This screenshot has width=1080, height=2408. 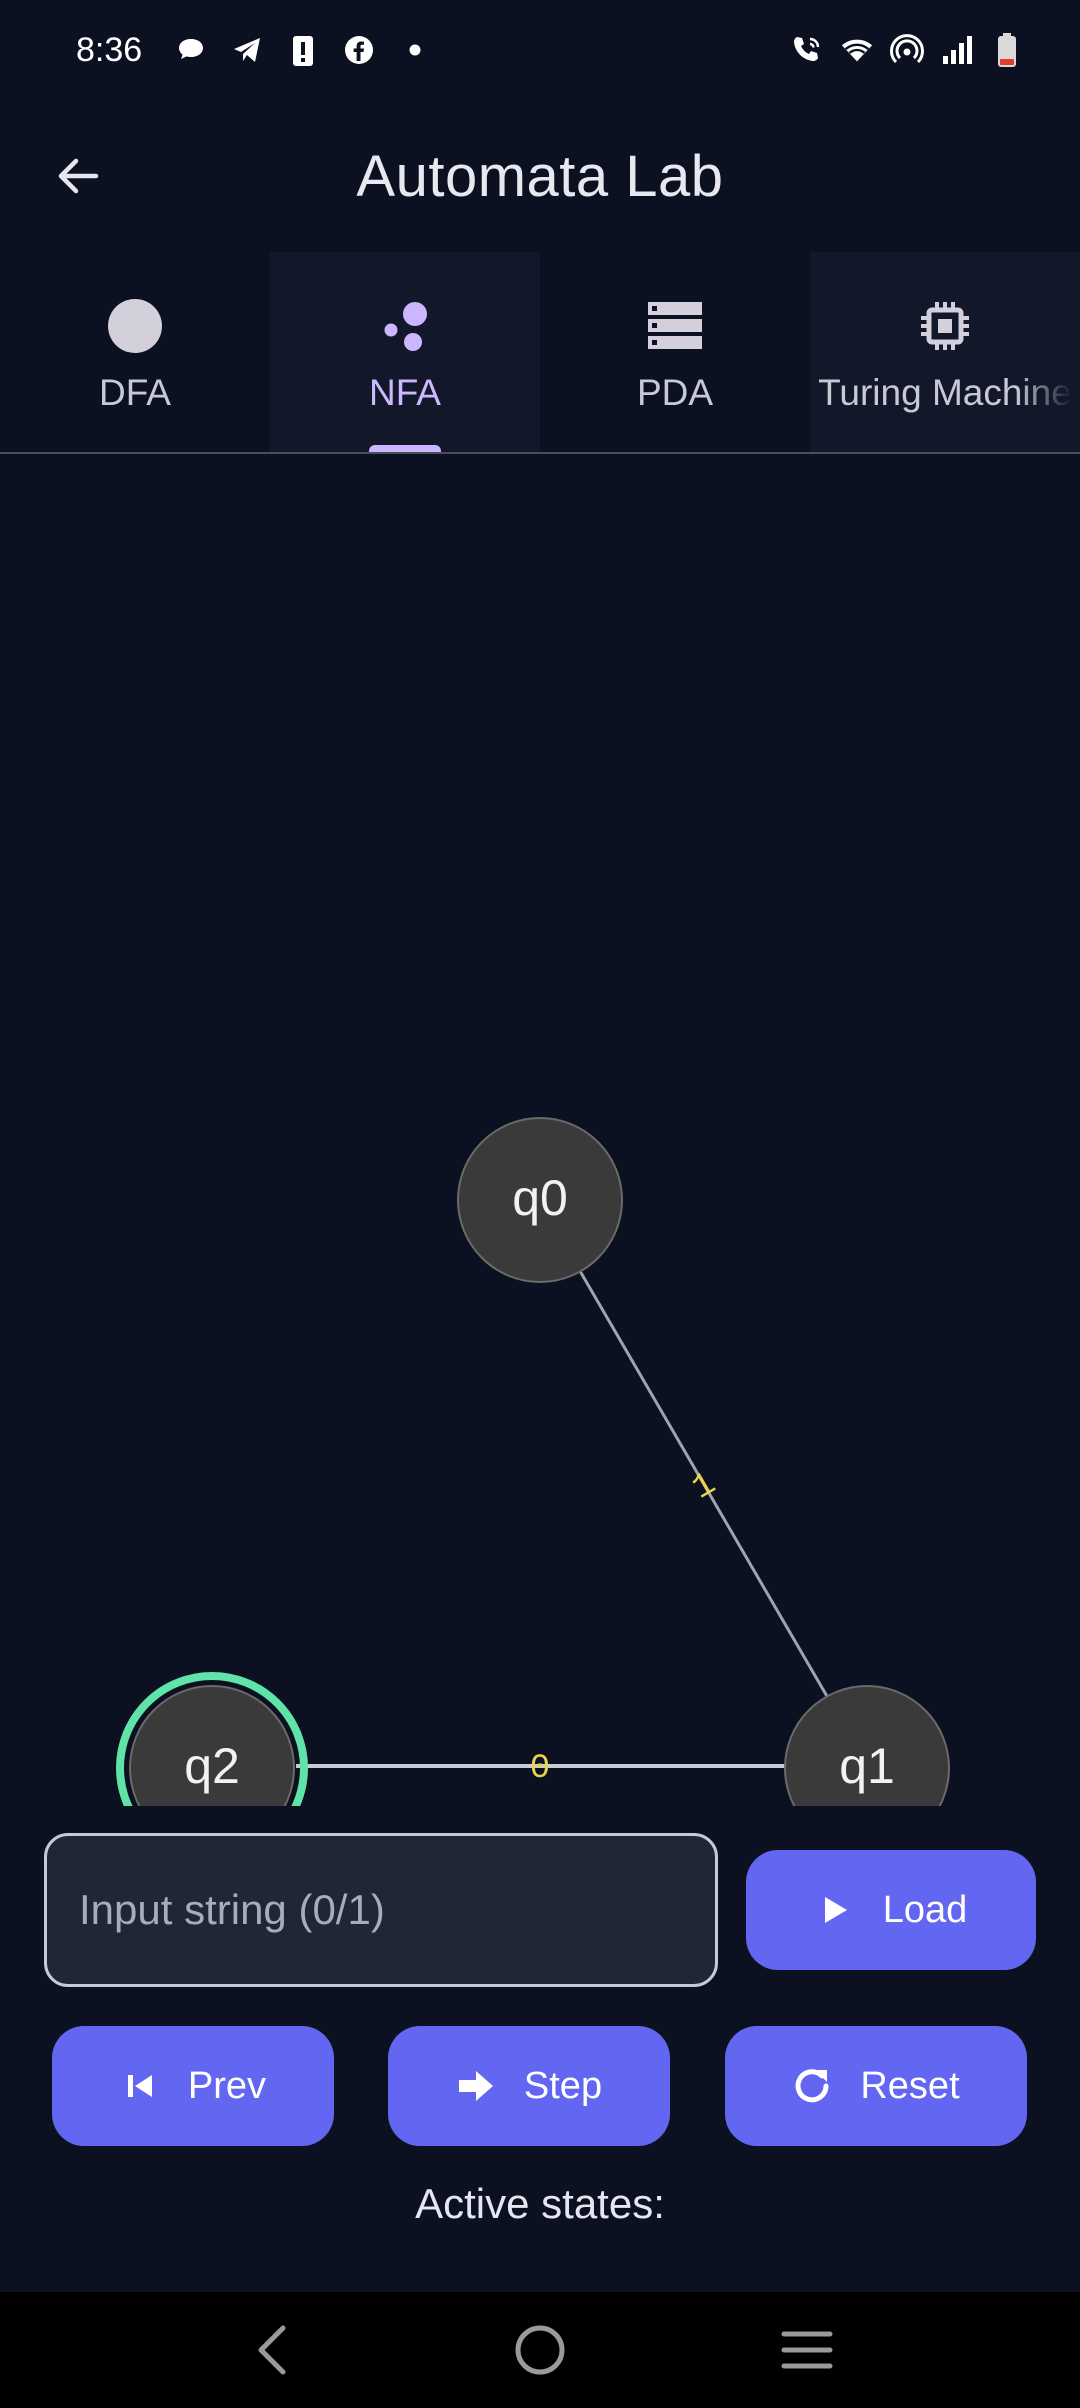 I want to click on state-node-q2: q2, so click(x=212, y=1768).